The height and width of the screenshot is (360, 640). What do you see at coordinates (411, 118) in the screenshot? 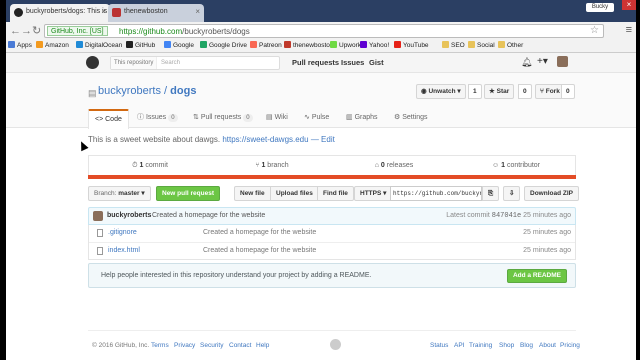
I see `tab-settings: ⚙ Settings` at bounding box center [411, 118].